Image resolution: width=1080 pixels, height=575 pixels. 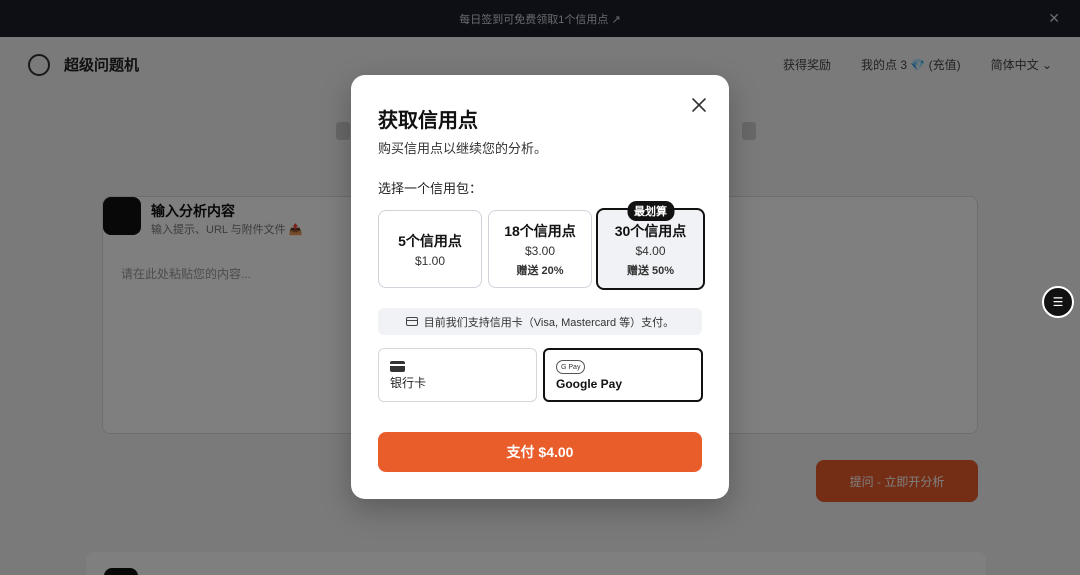 What do you see at coordinates (589, 384) in the screenshot?
I see `payment-label: Google Pay` at bounding box center [589, 384].